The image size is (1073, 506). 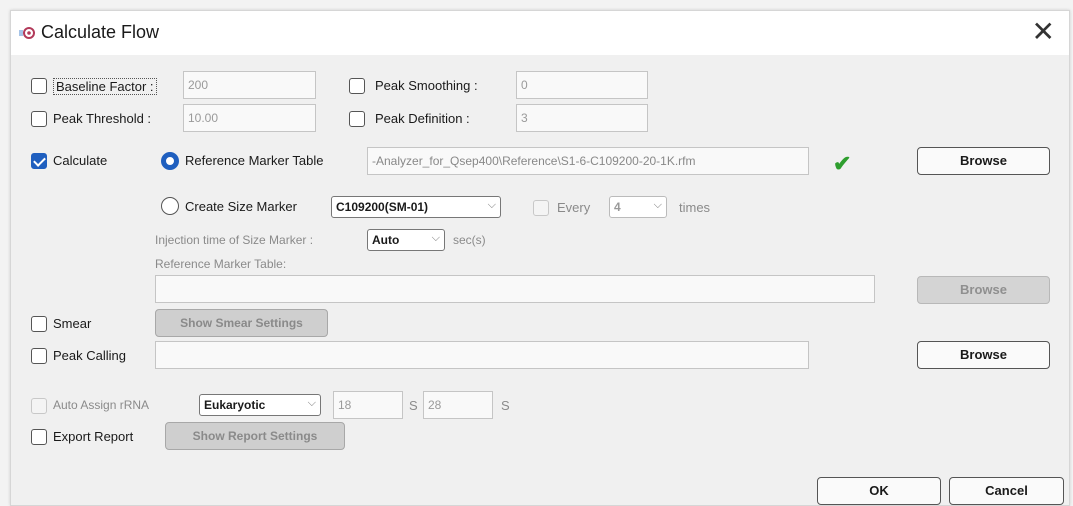 What do you see at coordinates (100, 32) in the screenshot?
I see `dialog-title: Calculate Flow` at bounding box center [100, 32].